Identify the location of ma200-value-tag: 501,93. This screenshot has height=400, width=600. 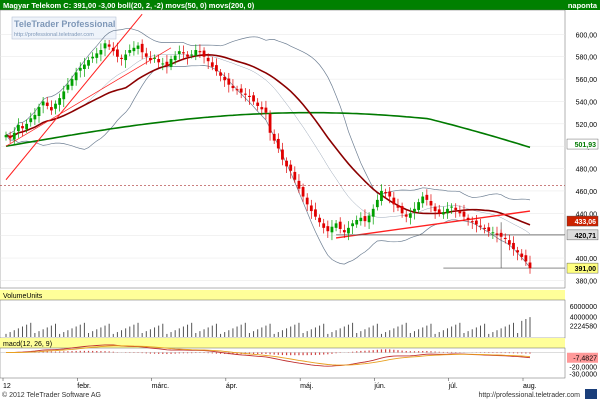
(586, 145).